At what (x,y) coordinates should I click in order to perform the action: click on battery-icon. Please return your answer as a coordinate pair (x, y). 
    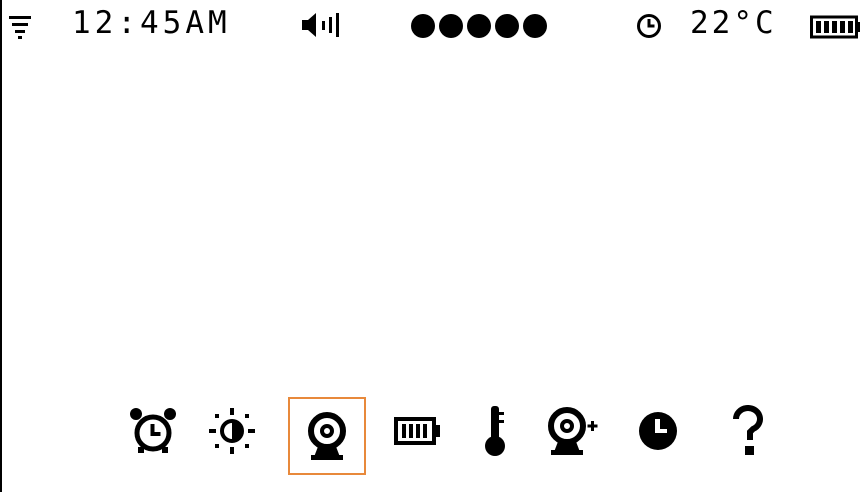
    Looking at the image, I should click on (418, 431).